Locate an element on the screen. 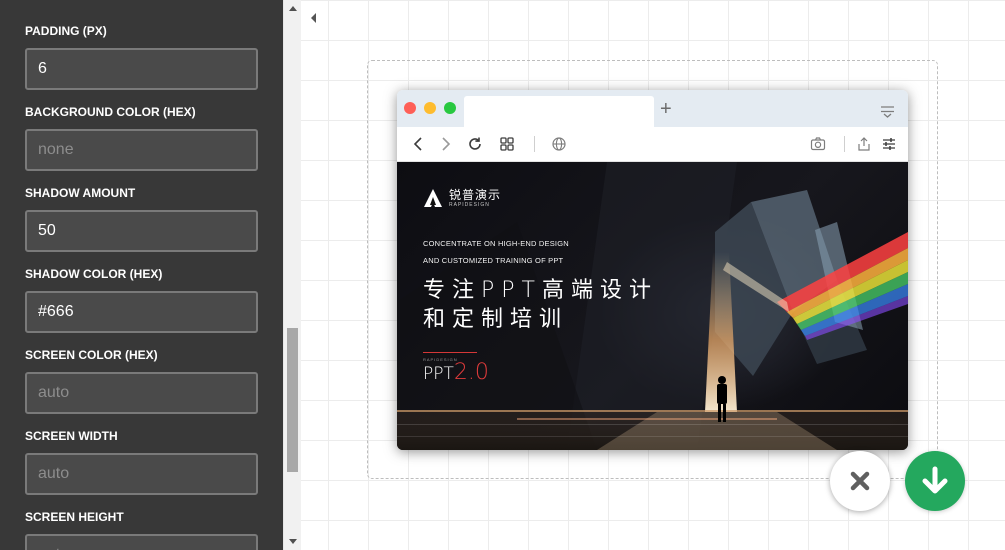 This screenshot has width=1005, height=550. screen-height-field: SCREEN HEIGHT is located at coordinates (141, 530).